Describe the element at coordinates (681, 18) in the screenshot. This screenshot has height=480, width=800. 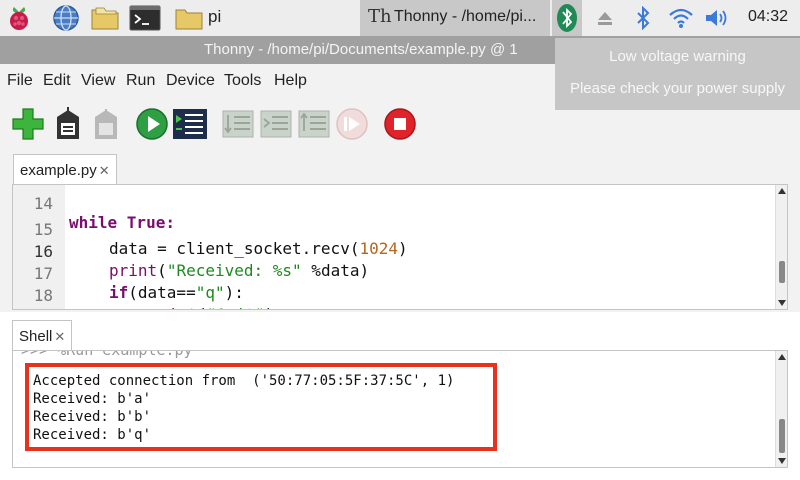
I see `wifi-icon` at that location.